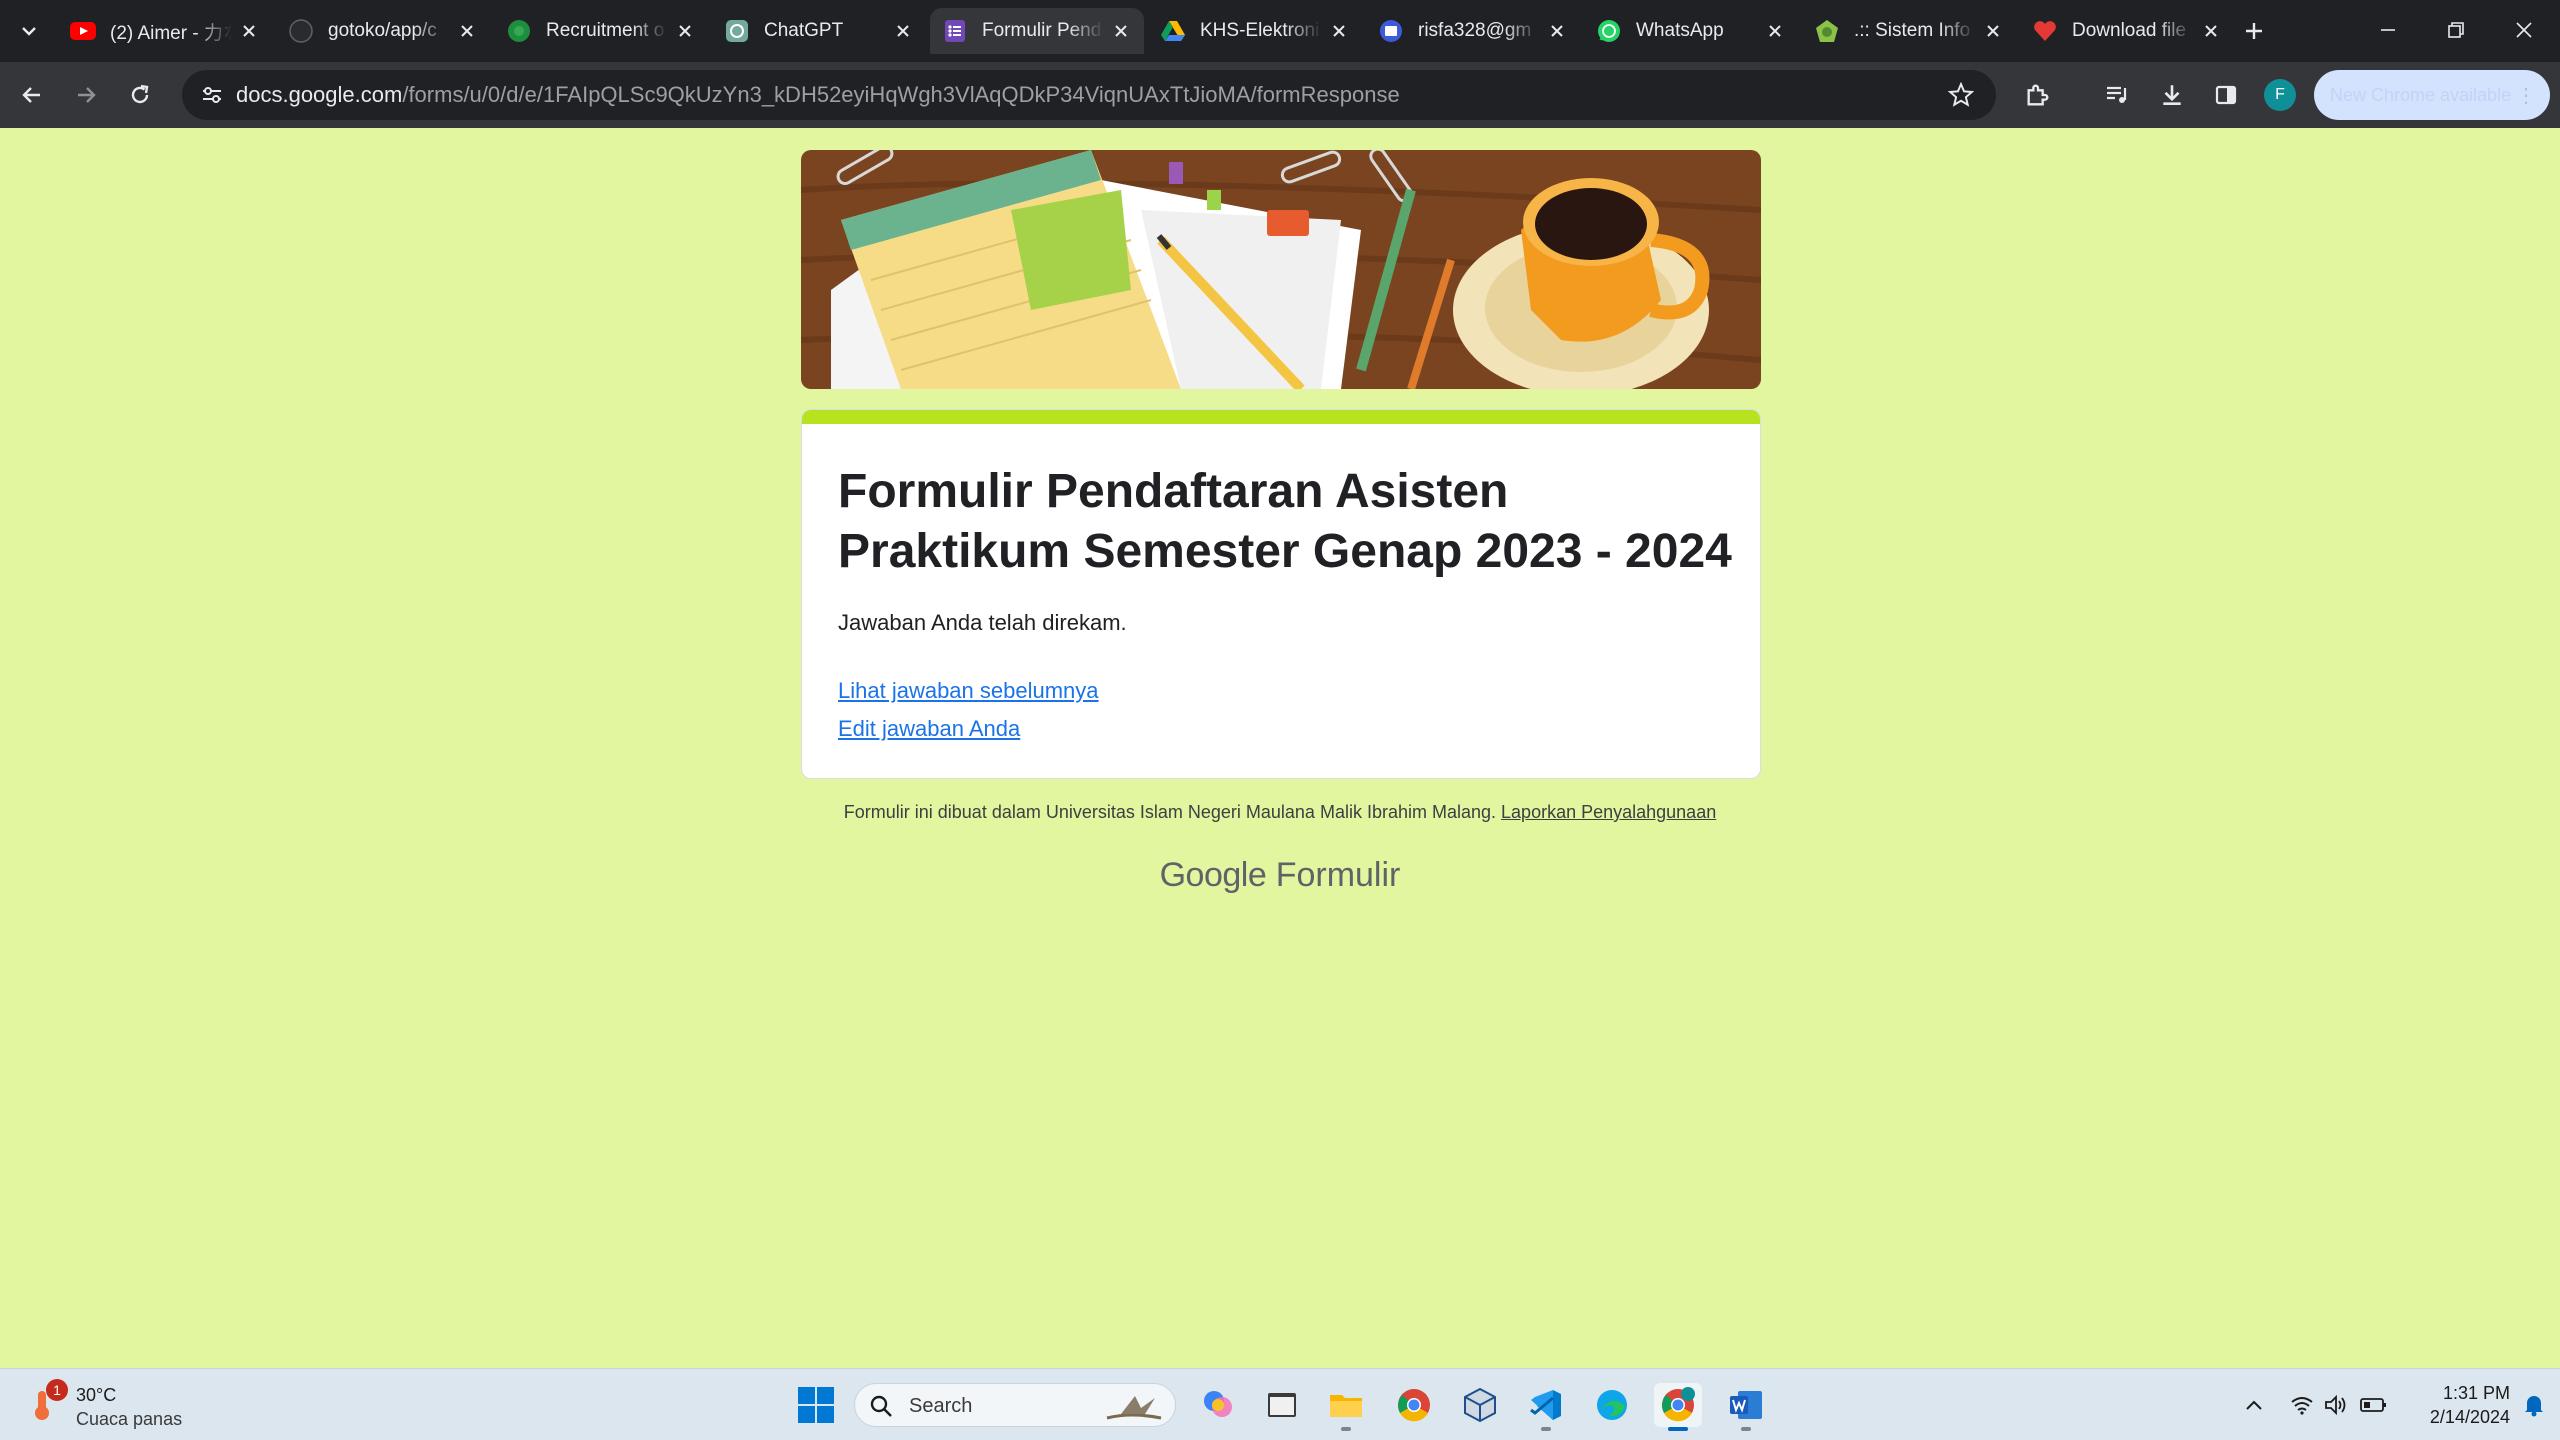 The image size is (2560, 1440). I want to click on tab-download: Download file, so click(2127, 31).